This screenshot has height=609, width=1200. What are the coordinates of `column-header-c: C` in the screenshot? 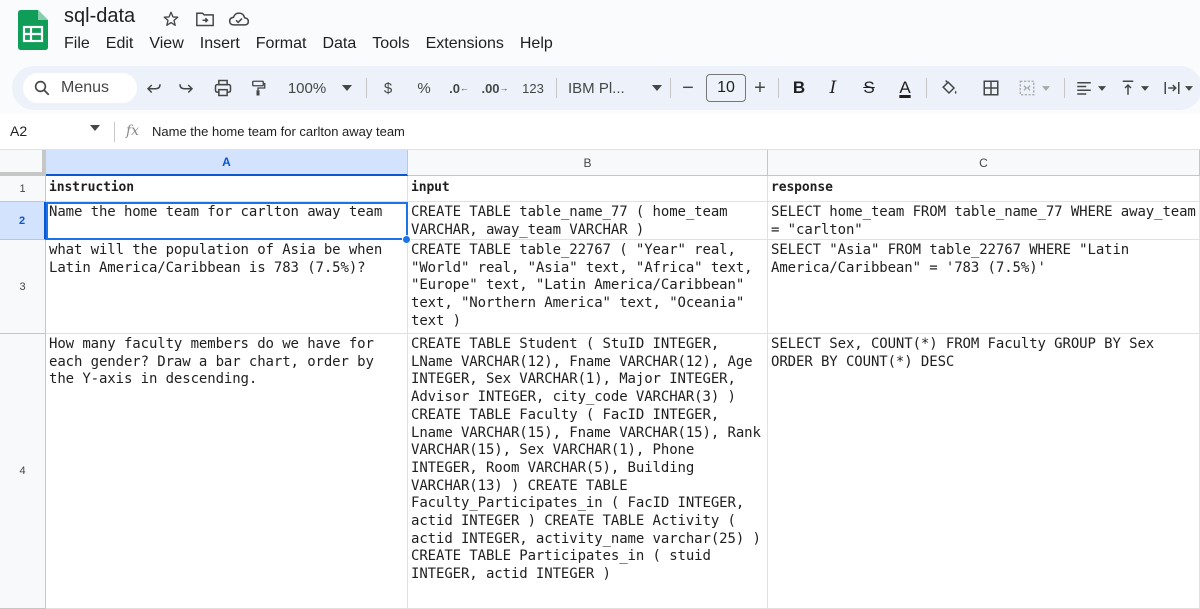 It's located at (984, 163).